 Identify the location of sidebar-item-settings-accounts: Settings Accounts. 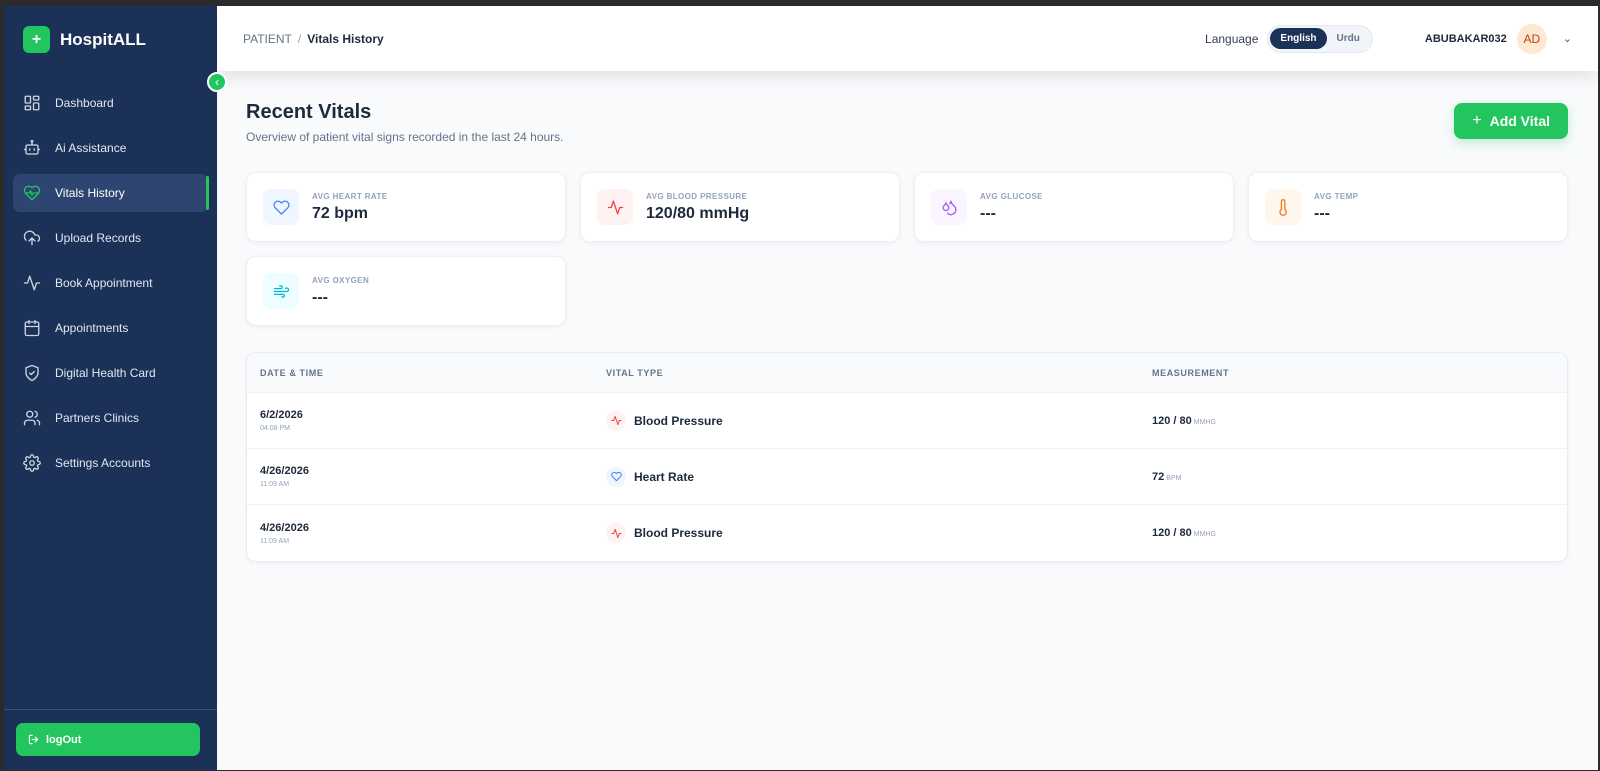
(110, 463).